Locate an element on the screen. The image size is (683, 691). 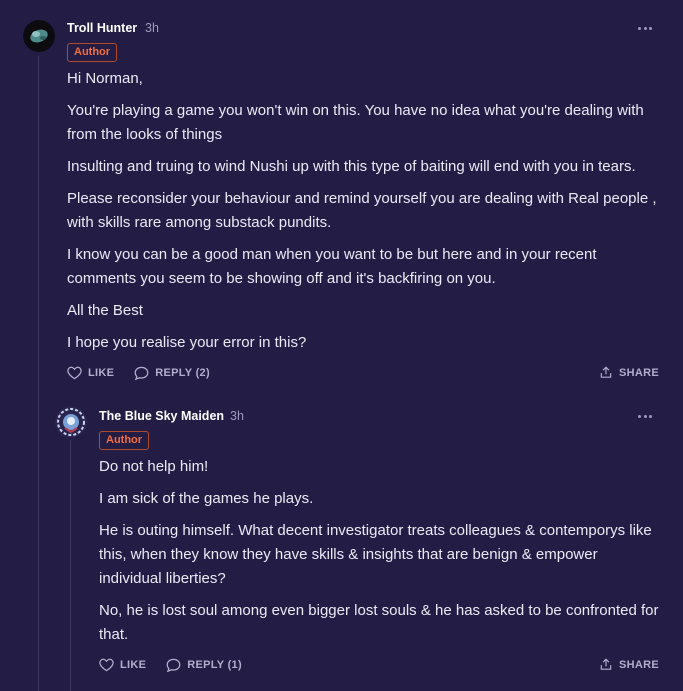
author-name: Troll Hunter is located at coordinates (102, 28).